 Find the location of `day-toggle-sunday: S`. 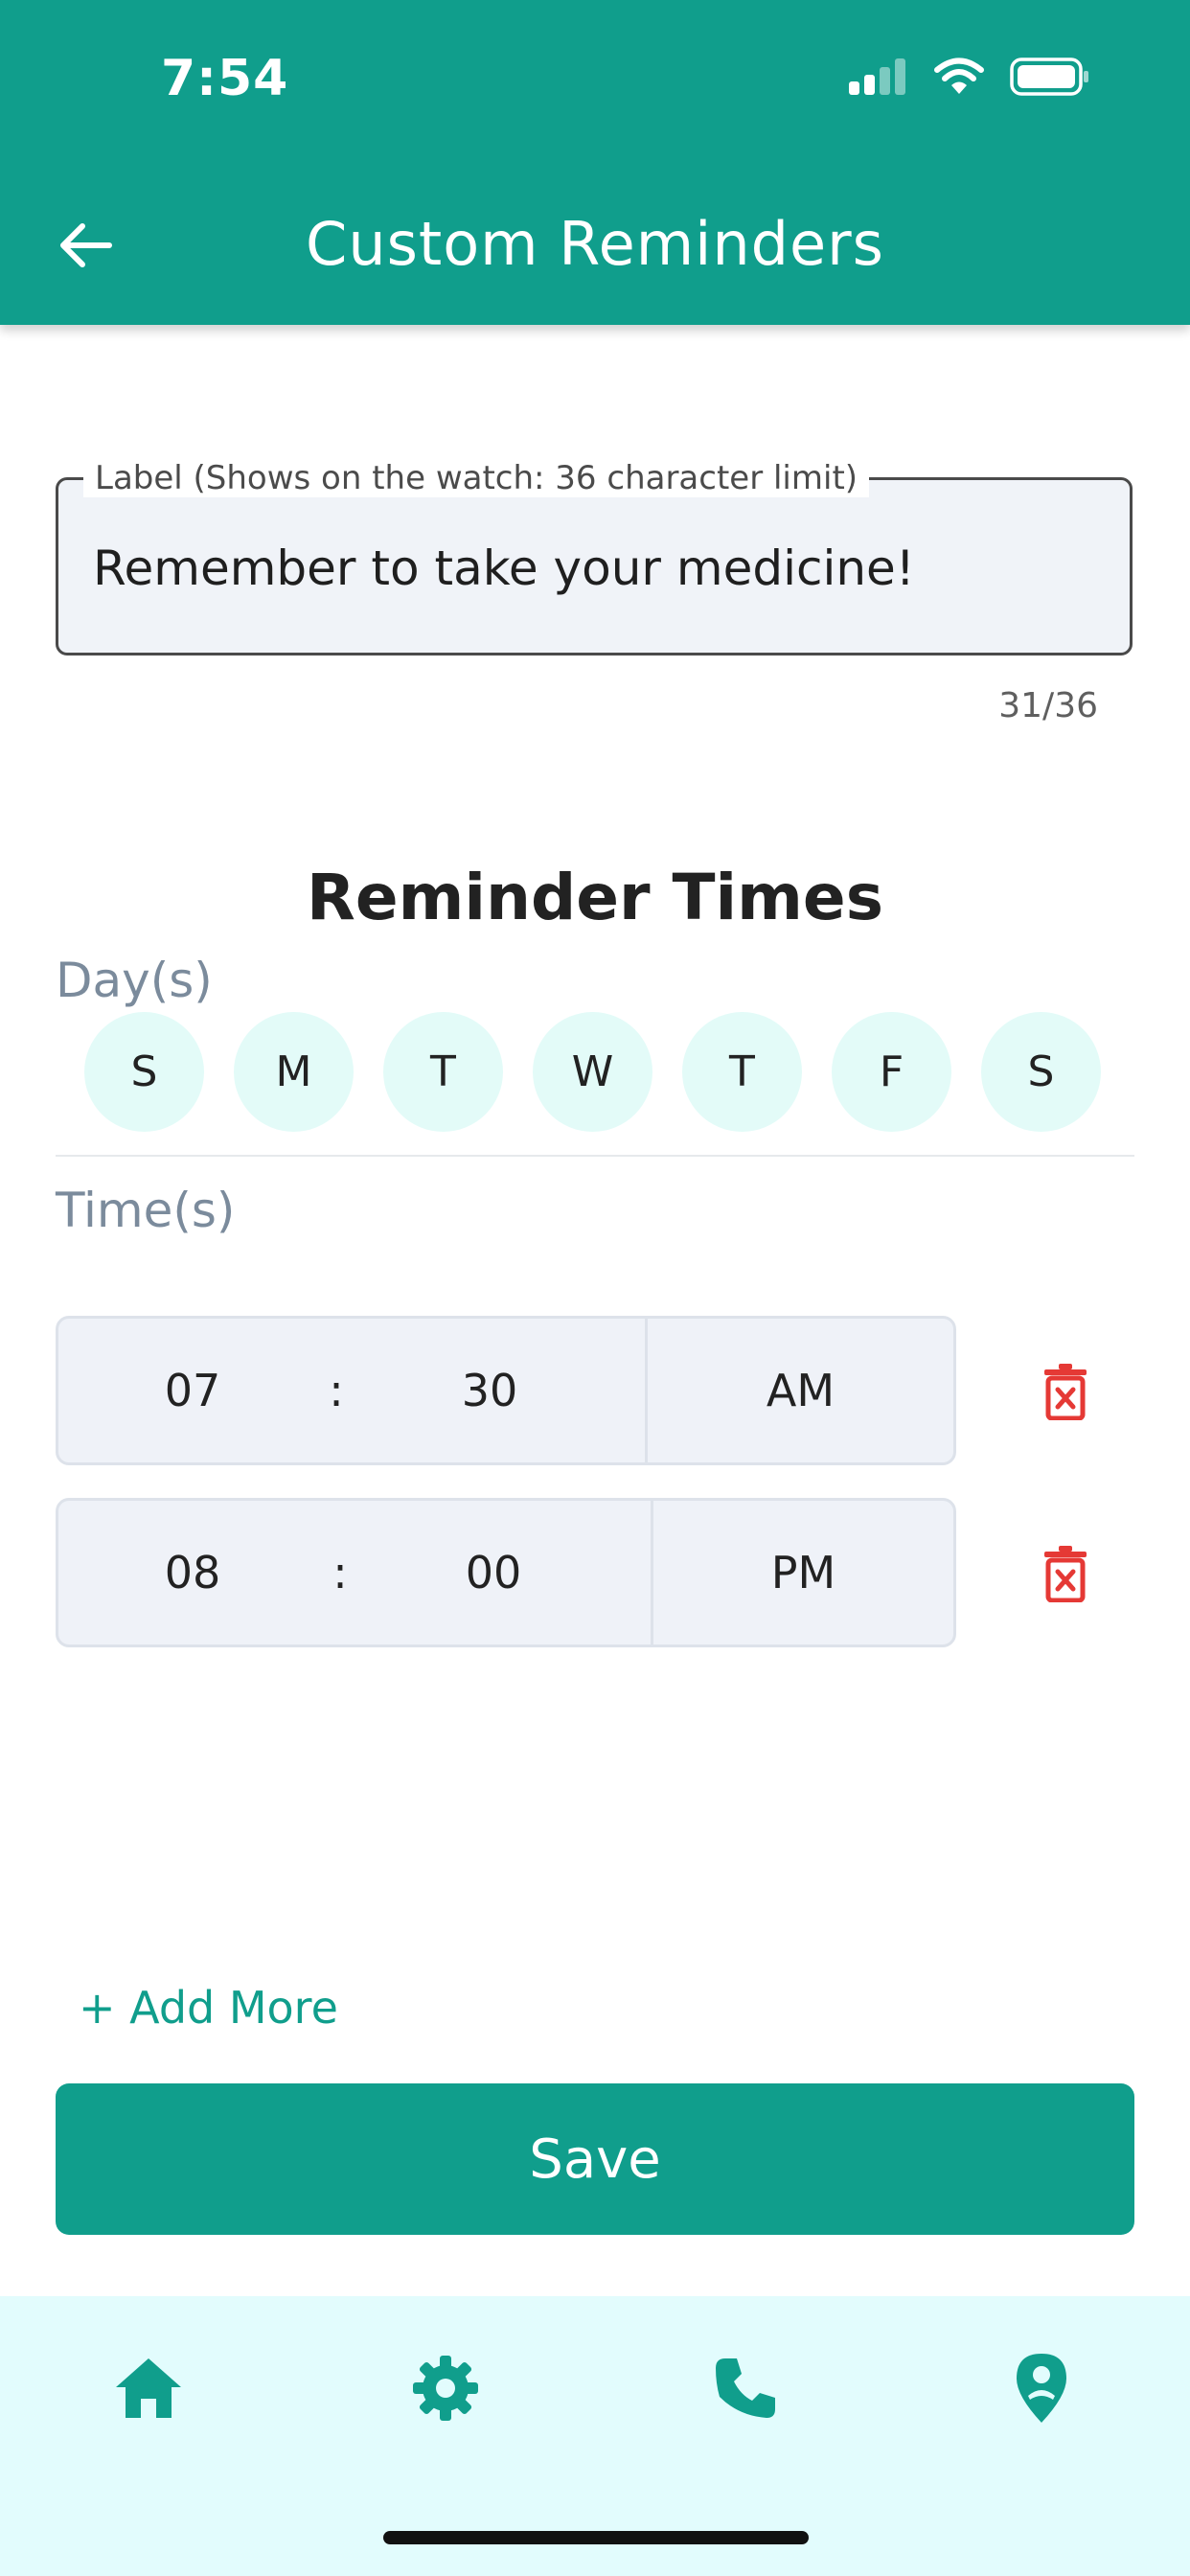

day-toggle-sunday: S is located at coordinates (144, 1072).